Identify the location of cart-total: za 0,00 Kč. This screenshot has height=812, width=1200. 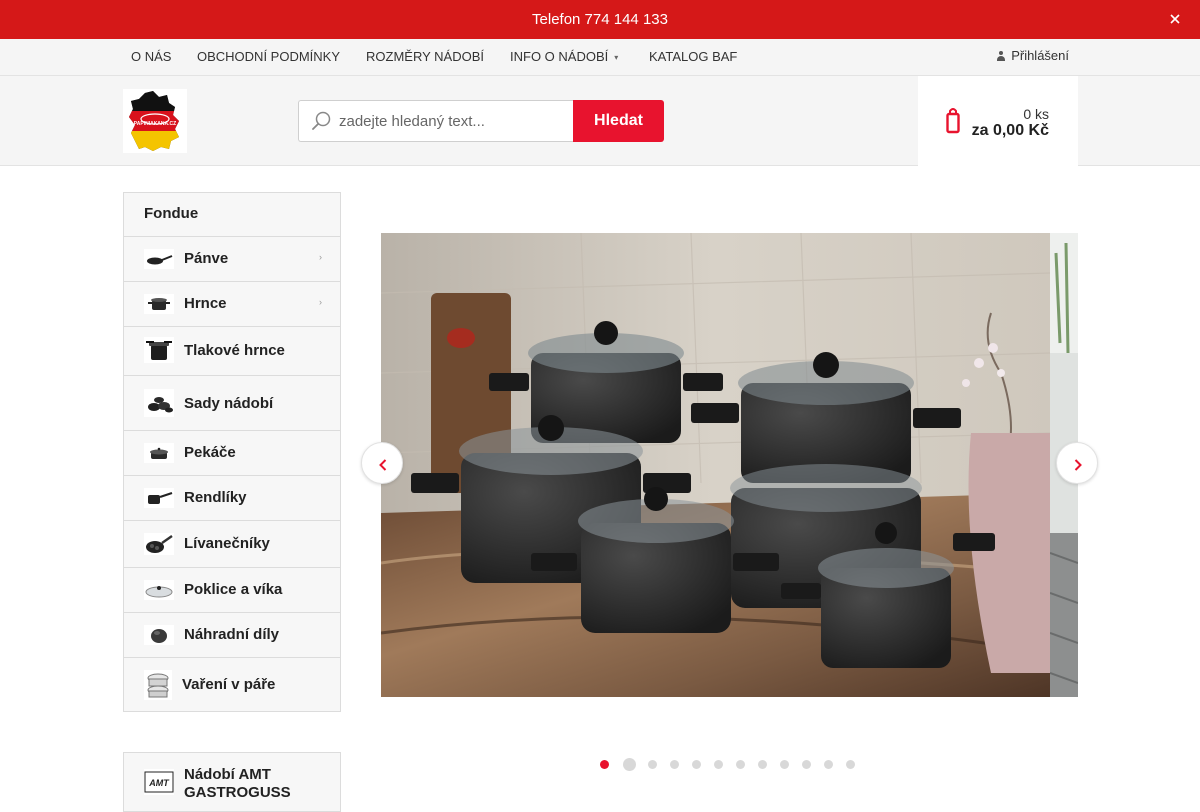
(1010, 130).